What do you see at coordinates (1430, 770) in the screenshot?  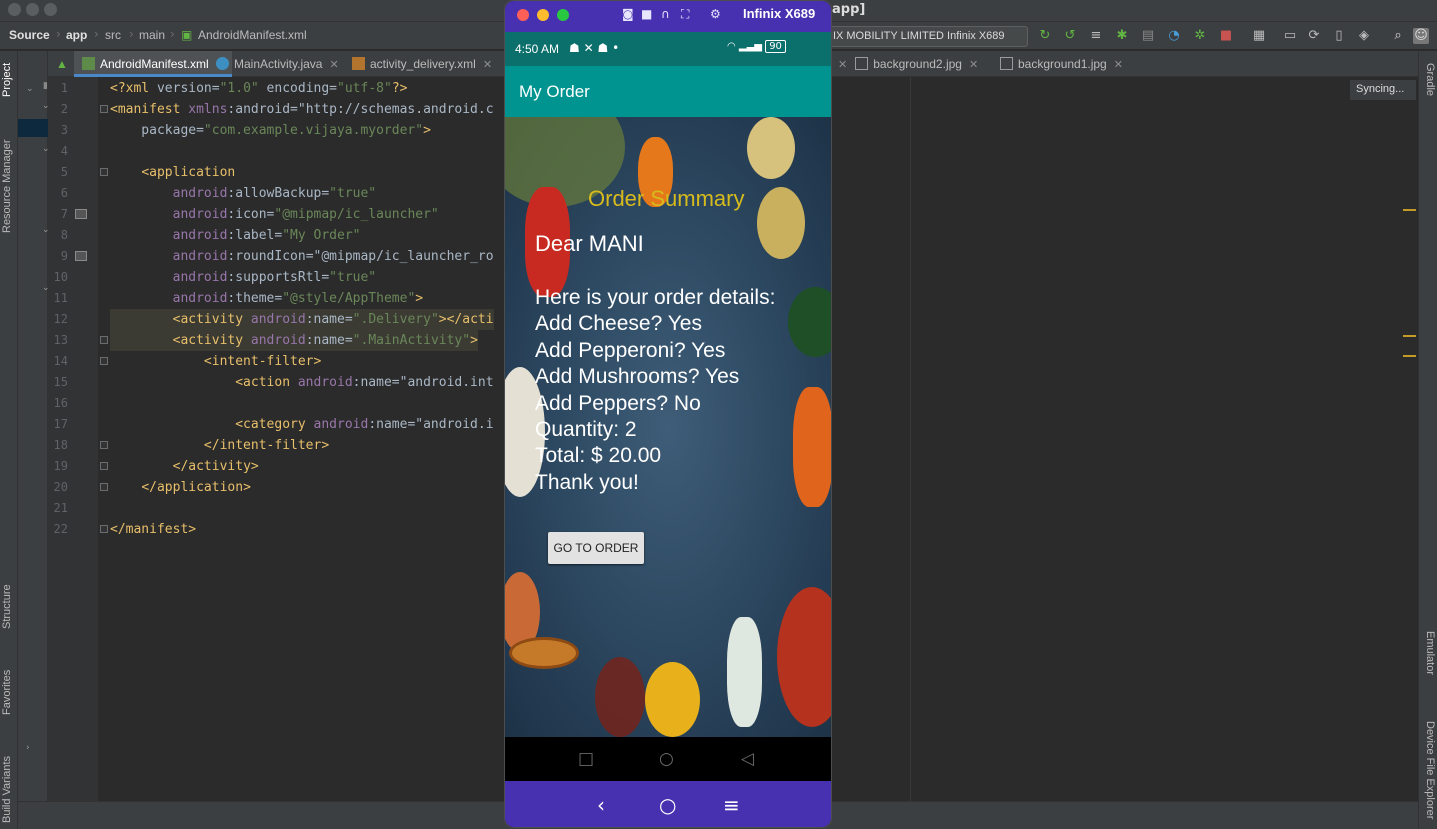 I see `tool-window-device-file-explorer: Device File Explorer` at bounding box center [1430, 770].